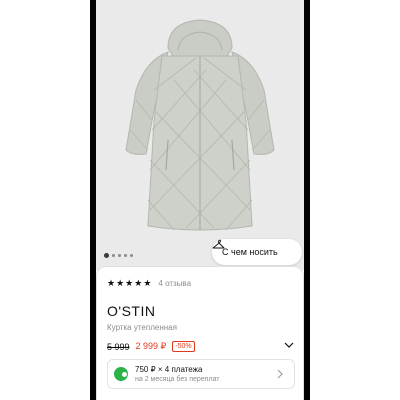 Image resolution: width=400 pixels, height=400 pixels. Describe the element at coordinates (106, 255) in the screenshot. I see `pagination-dot-active` at that location.